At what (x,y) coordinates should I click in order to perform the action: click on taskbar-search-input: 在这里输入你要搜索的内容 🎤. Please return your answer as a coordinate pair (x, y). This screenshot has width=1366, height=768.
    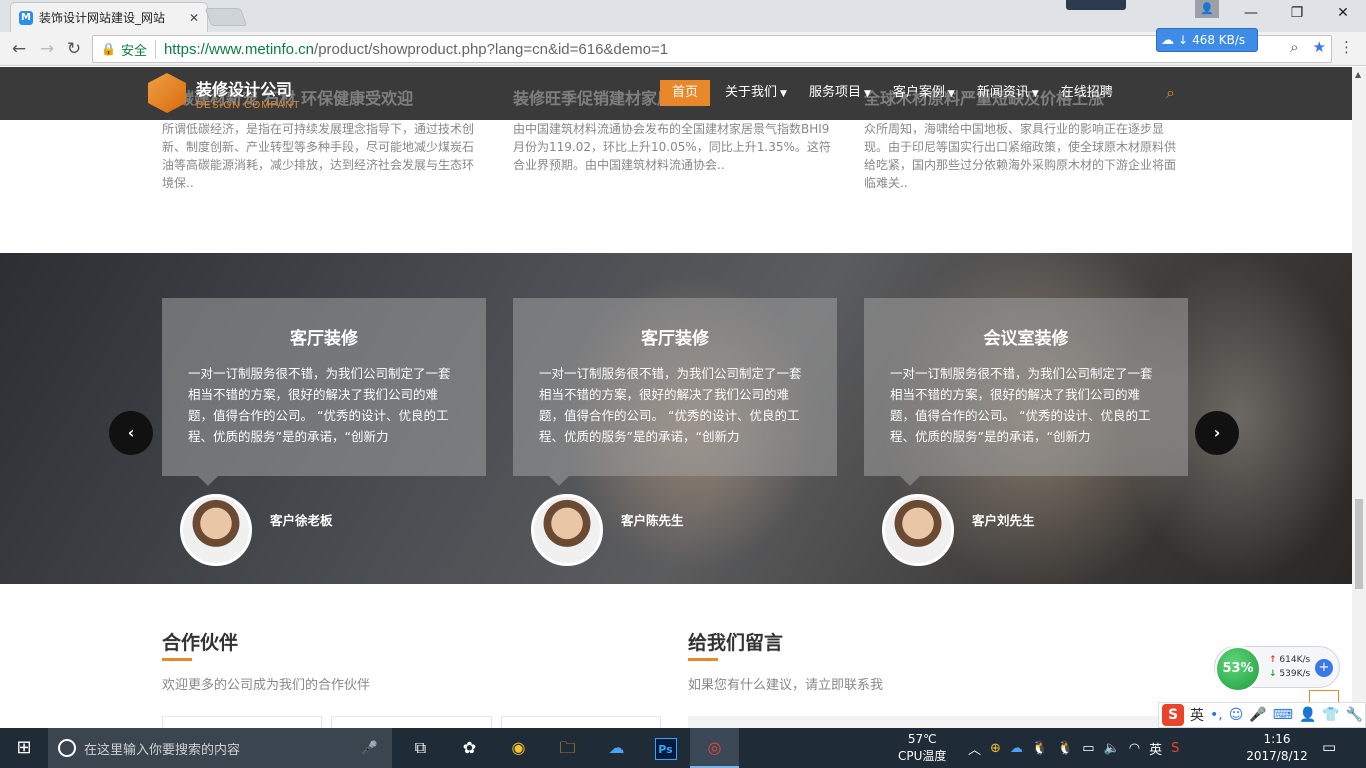
    Looking at the image, I should click on (220, 748).